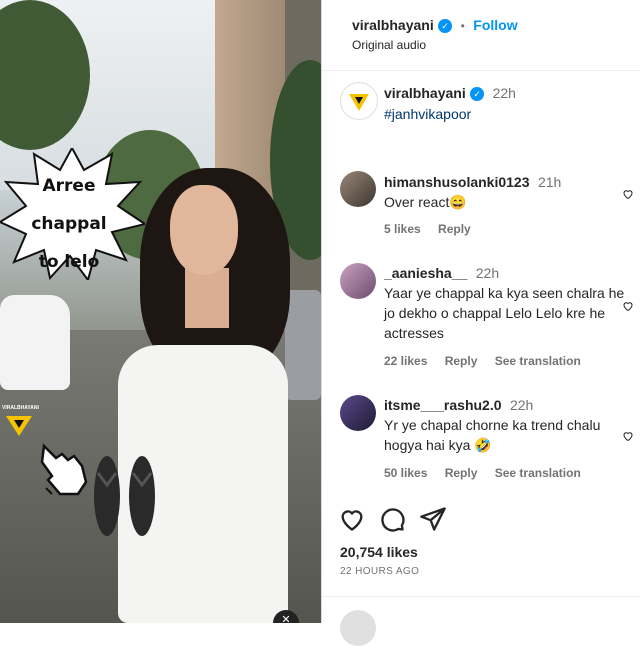  What do you see at coordinates (425, 273) in the screenshot?
I see `comment-username: _aaniesha__` at bounding box center [425, 273].